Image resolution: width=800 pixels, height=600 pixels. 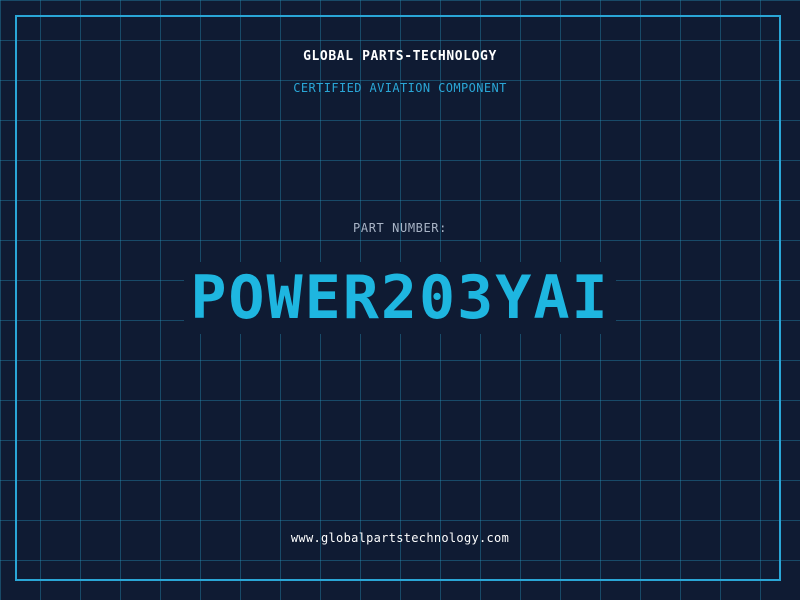 I want to click on part-number-container: POWER203YAI, so click(x=400, y=298).